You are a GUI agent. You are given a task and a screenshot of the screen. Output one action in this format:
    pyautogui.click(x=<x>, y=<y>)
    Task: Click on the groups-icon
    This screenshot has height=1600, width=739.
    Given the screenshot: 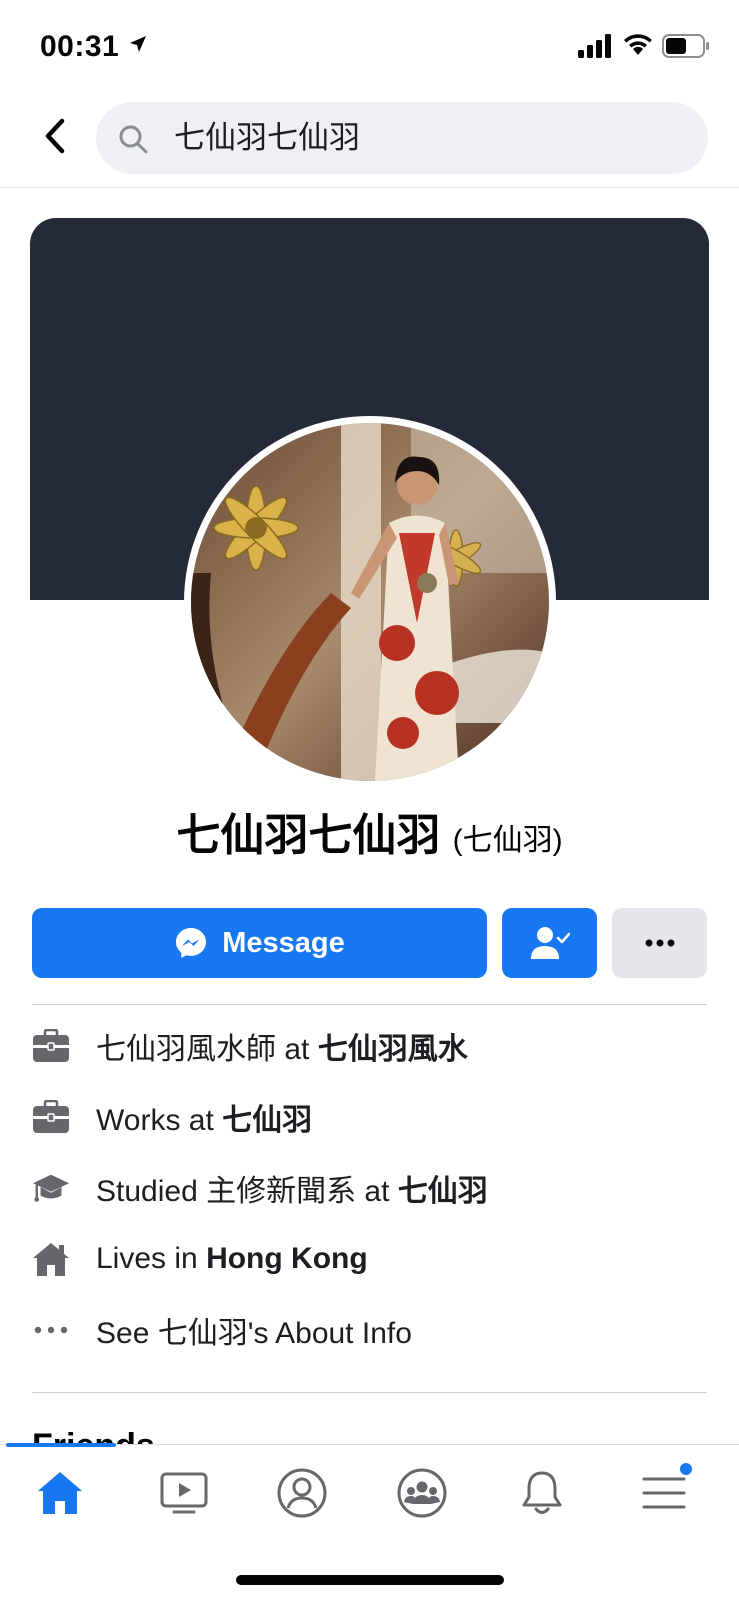 What is the action you would take?
    pyautogui.click(x=422, y=1493)
    